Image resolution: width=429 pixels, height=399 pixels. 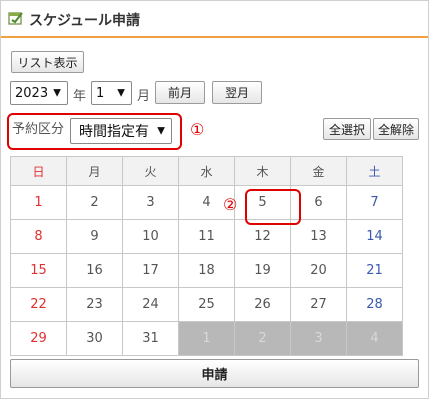 What do you see at coordinates (150, 171) in the screenshot?
I see `weekday-header: 火` at bounding box center [150, 171].